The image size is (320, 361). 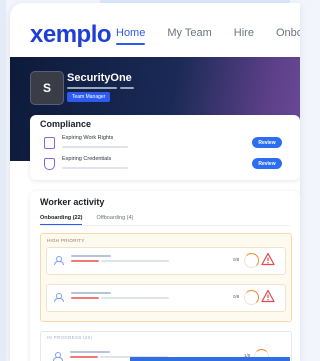 I want to click on compliance-item-label: Expiring Credentials, so click(x=87, y=159).